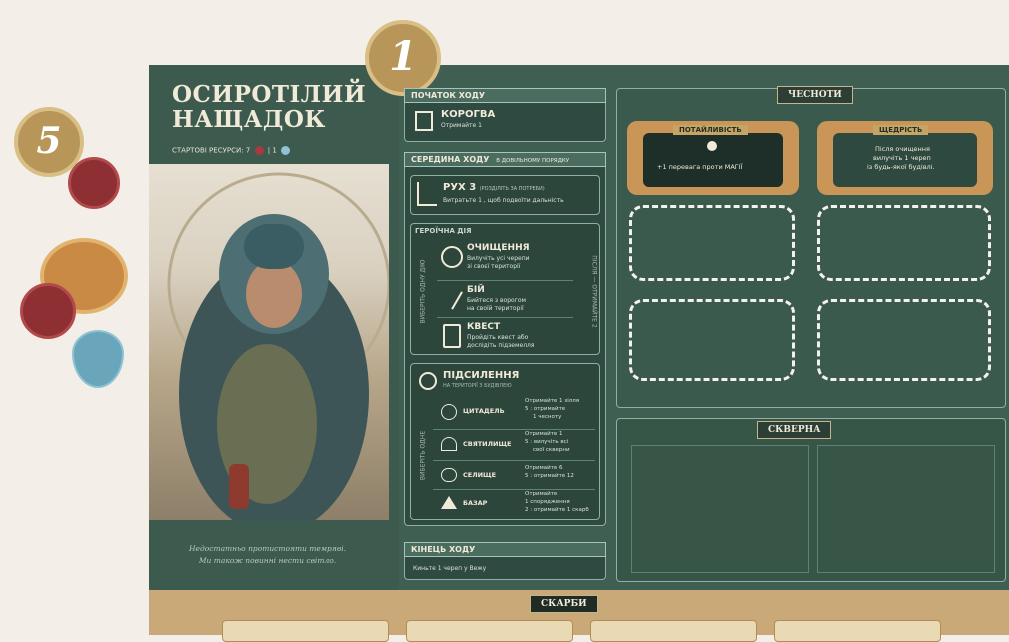 This screenshot has height=642, width=1009. What do you see at coordinates (497, 300) in the screenshot?
I see `action-desc: Бийтеся з ворогом` at bounding box center [497, 300].